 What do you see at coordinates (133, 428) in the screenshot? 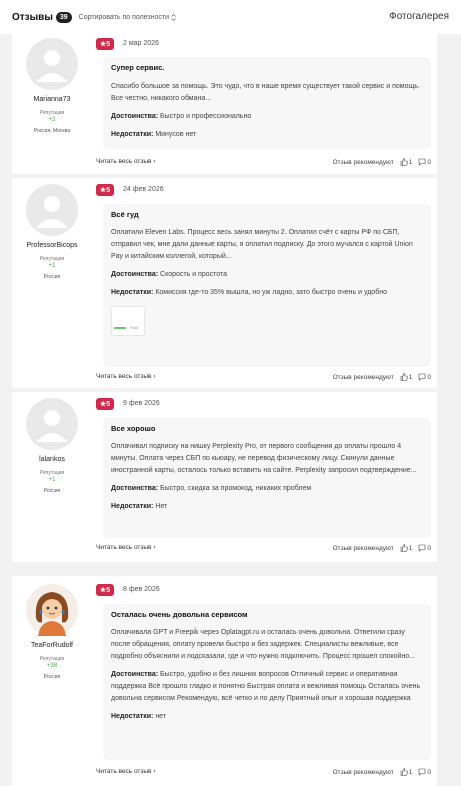
I see `review-title: Все хорошо` at bounding box center [133, 428].